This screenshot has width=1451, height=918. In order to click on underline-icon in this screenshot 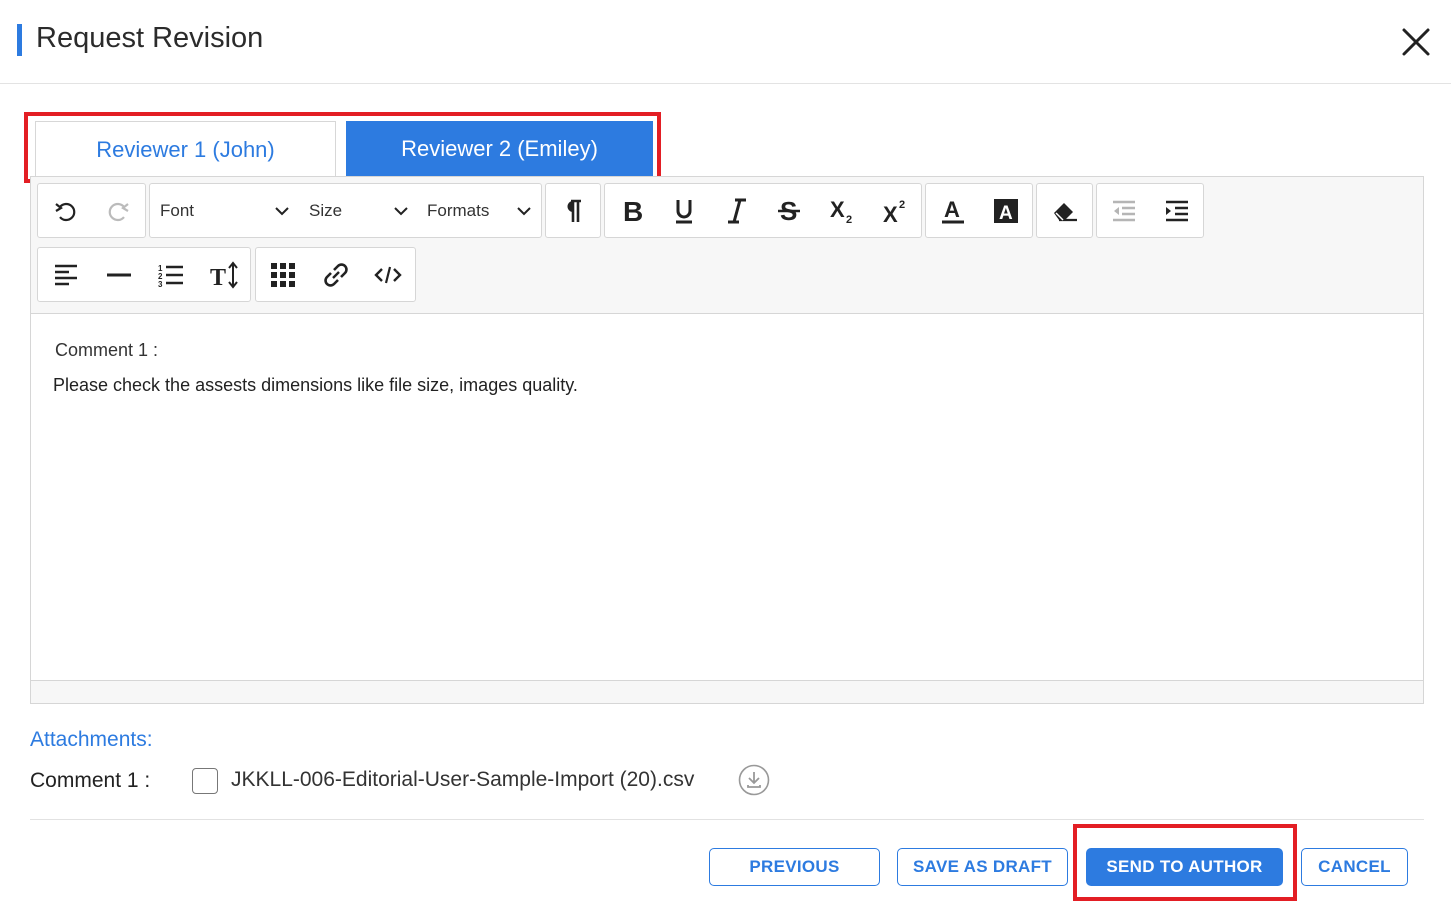, I will do `click(684, 210)`.